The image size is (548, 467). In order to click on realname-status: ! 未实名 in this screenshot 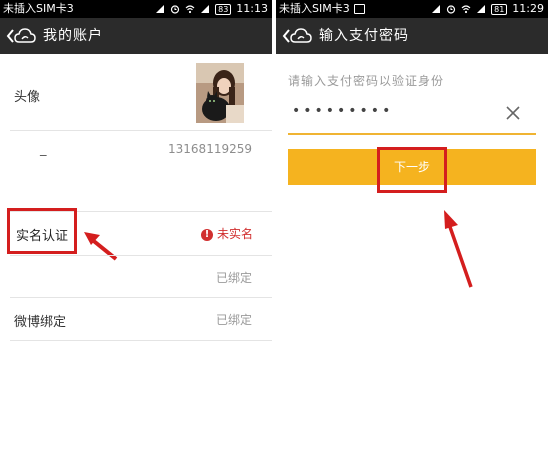, I will do `click(226, 233)`.